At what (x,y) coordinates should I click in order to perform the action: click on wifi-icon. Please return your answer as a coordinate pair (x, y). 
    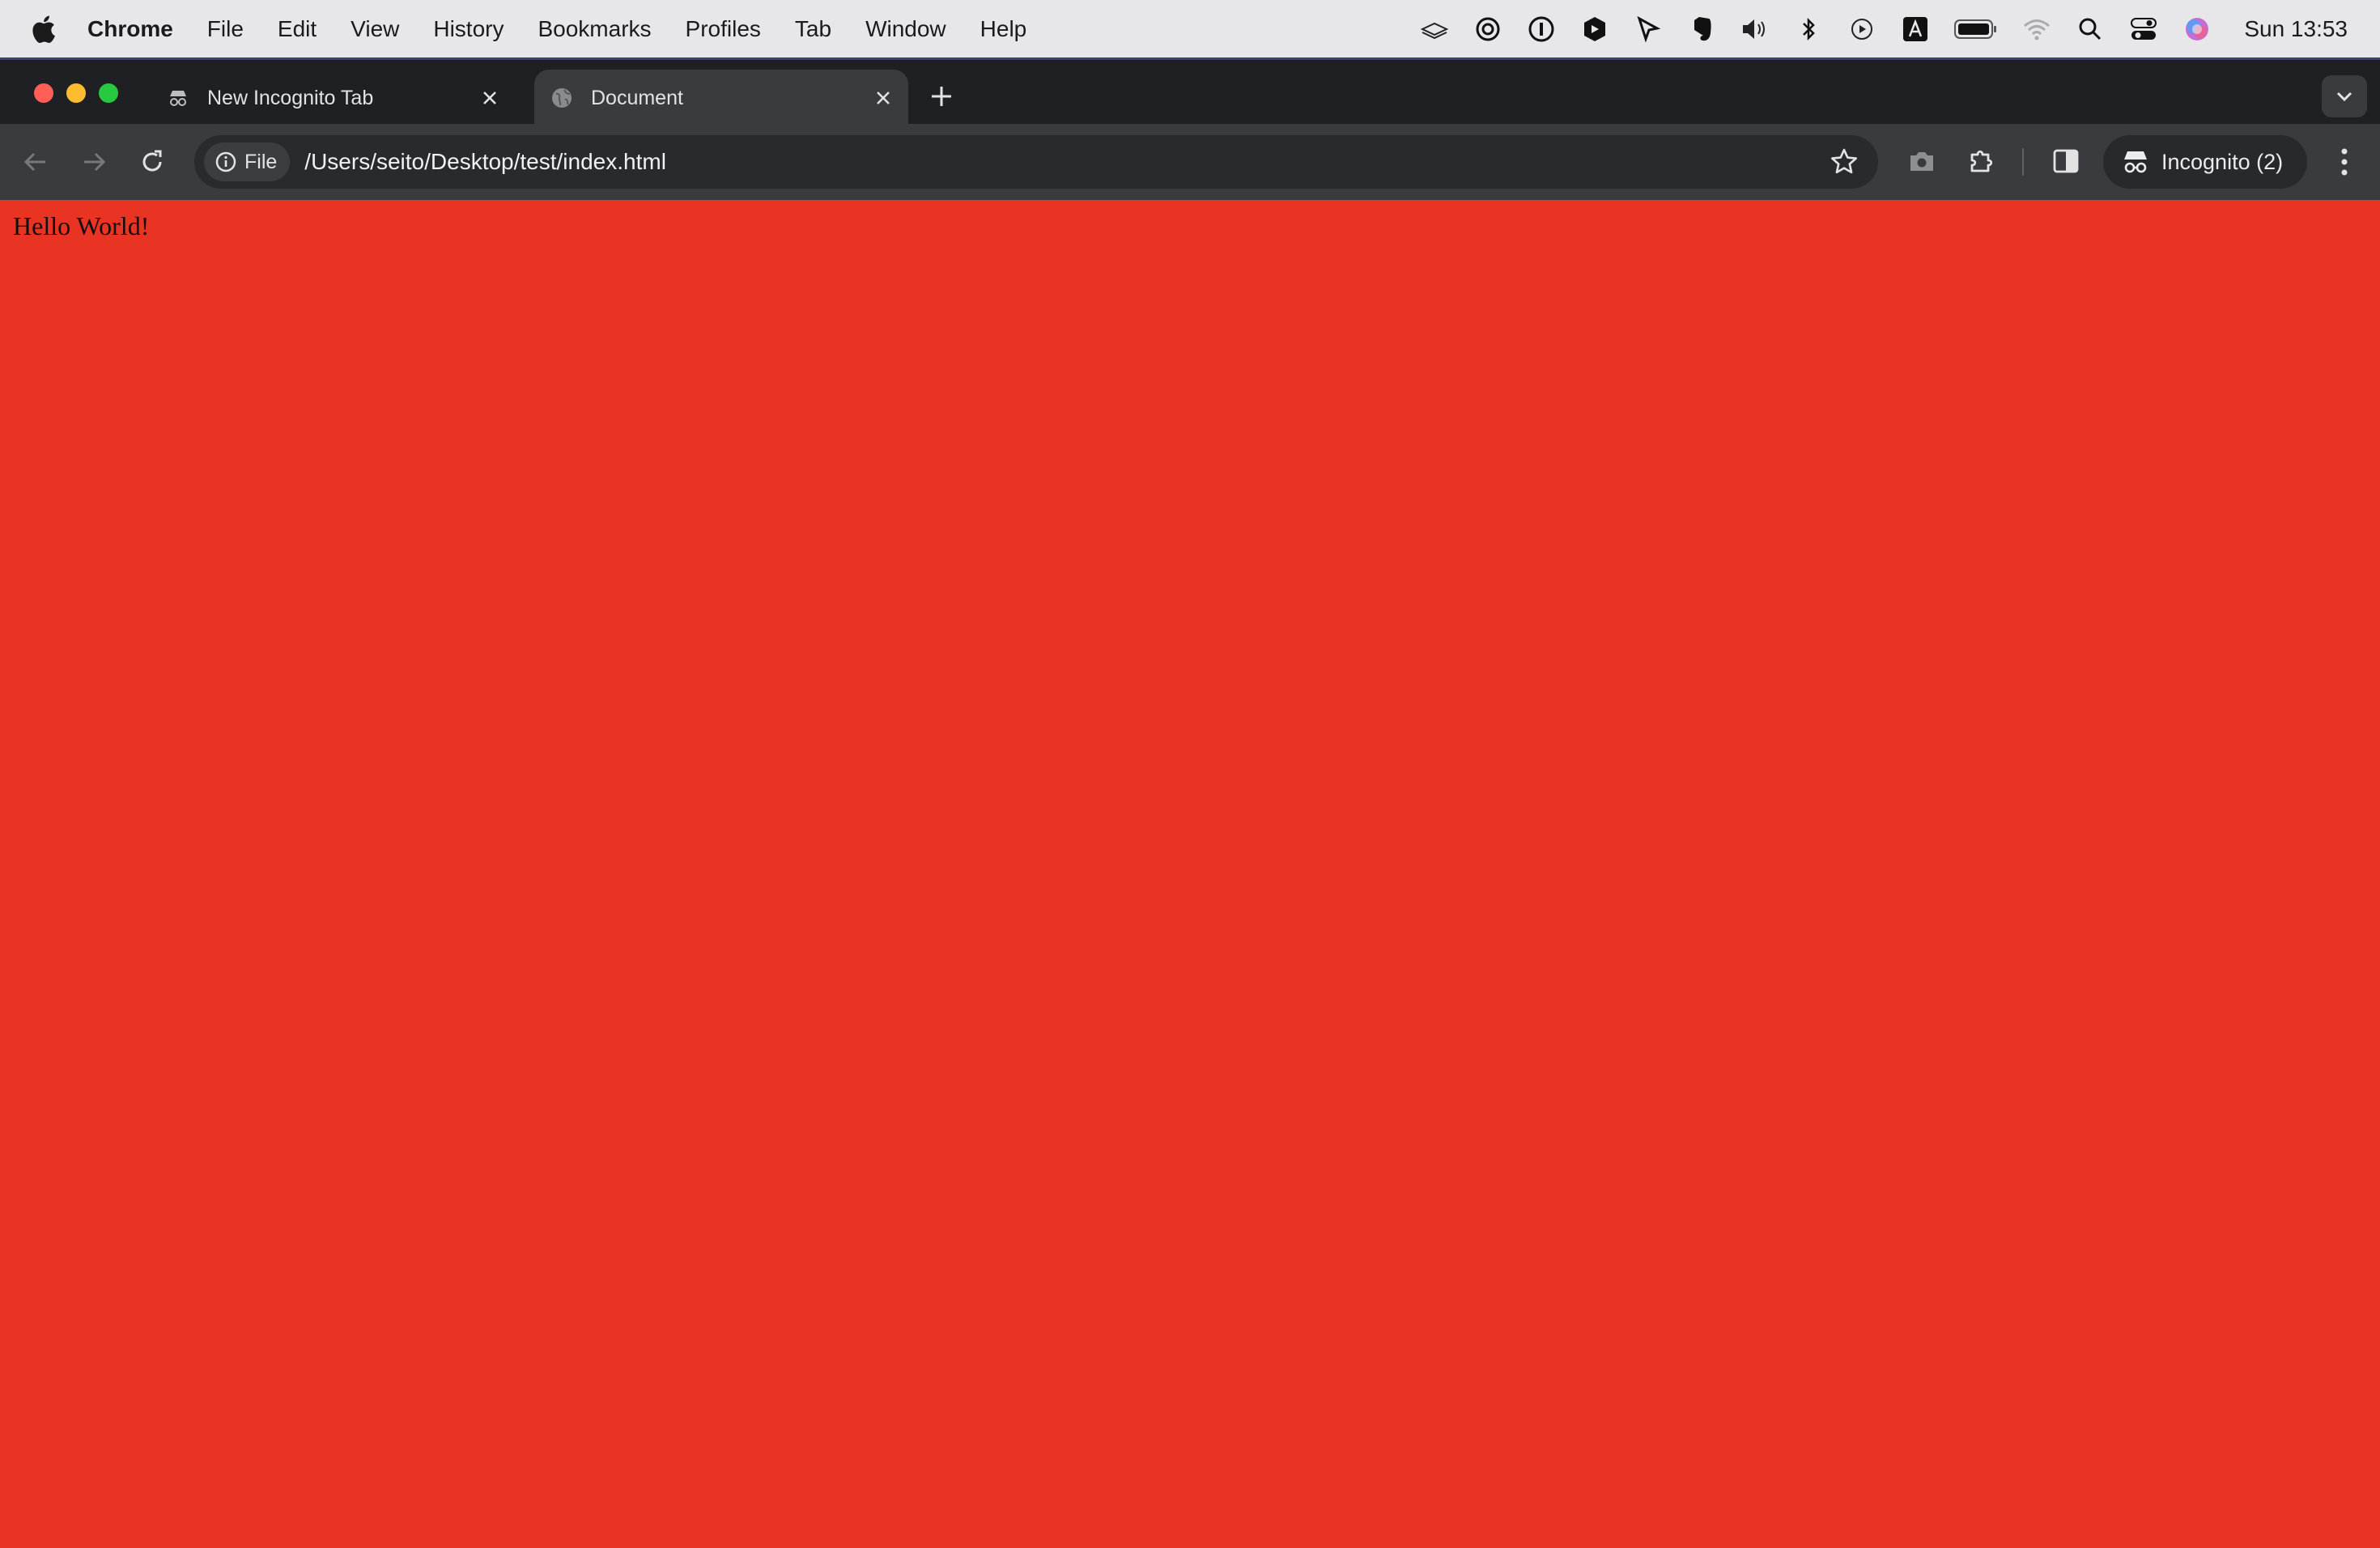
    Looking at the image, I should click on (2037, 29).